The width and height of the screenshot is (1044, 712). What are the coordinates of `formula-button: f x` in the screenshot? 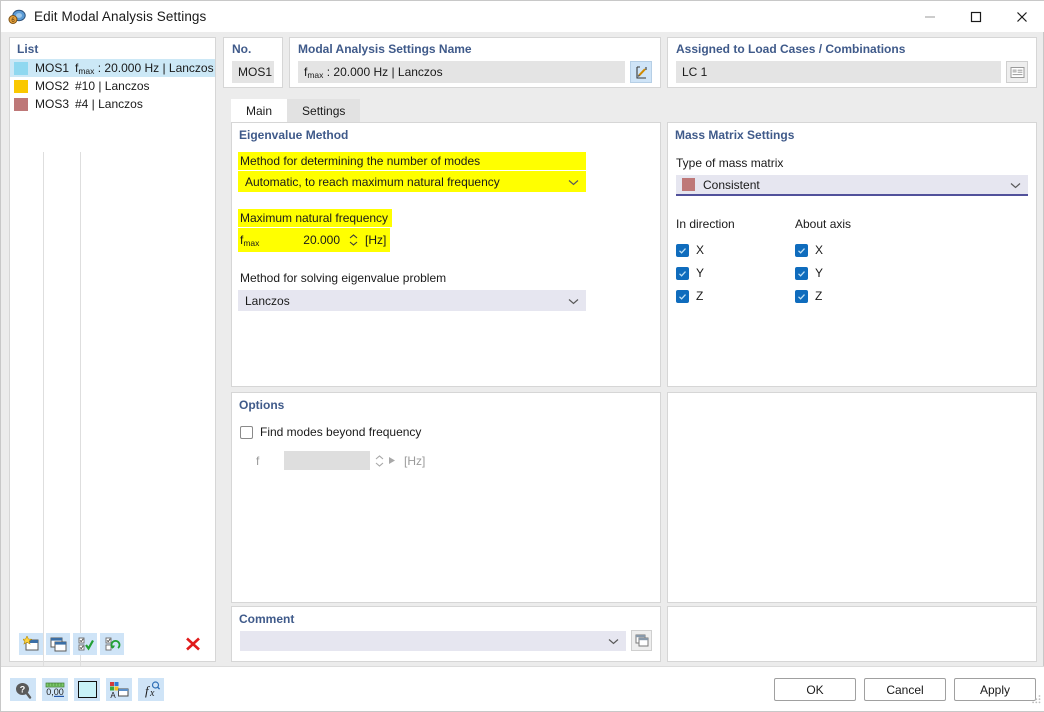 It's located at (151, 689).